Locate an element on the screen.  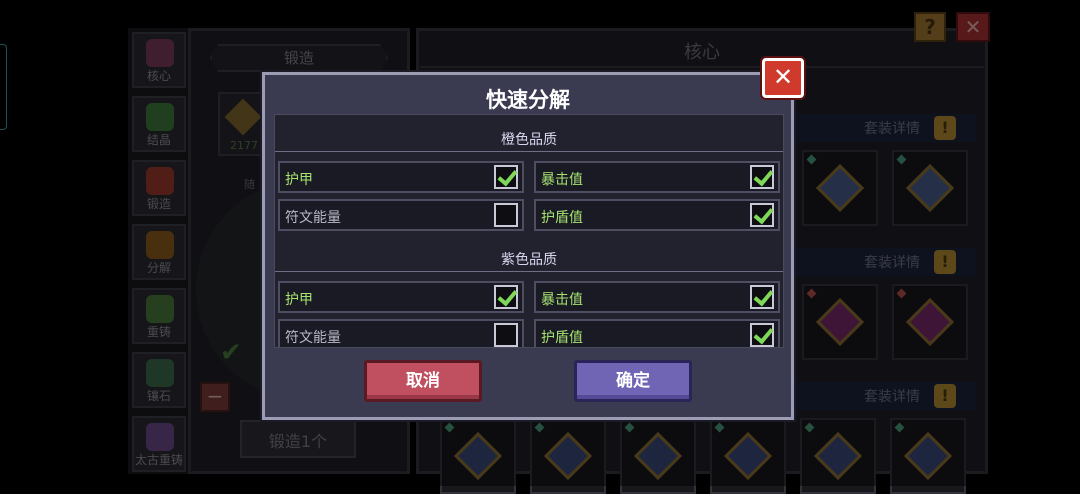
option-orange-shield: 护盾值 is located at coordinates (657, 215).